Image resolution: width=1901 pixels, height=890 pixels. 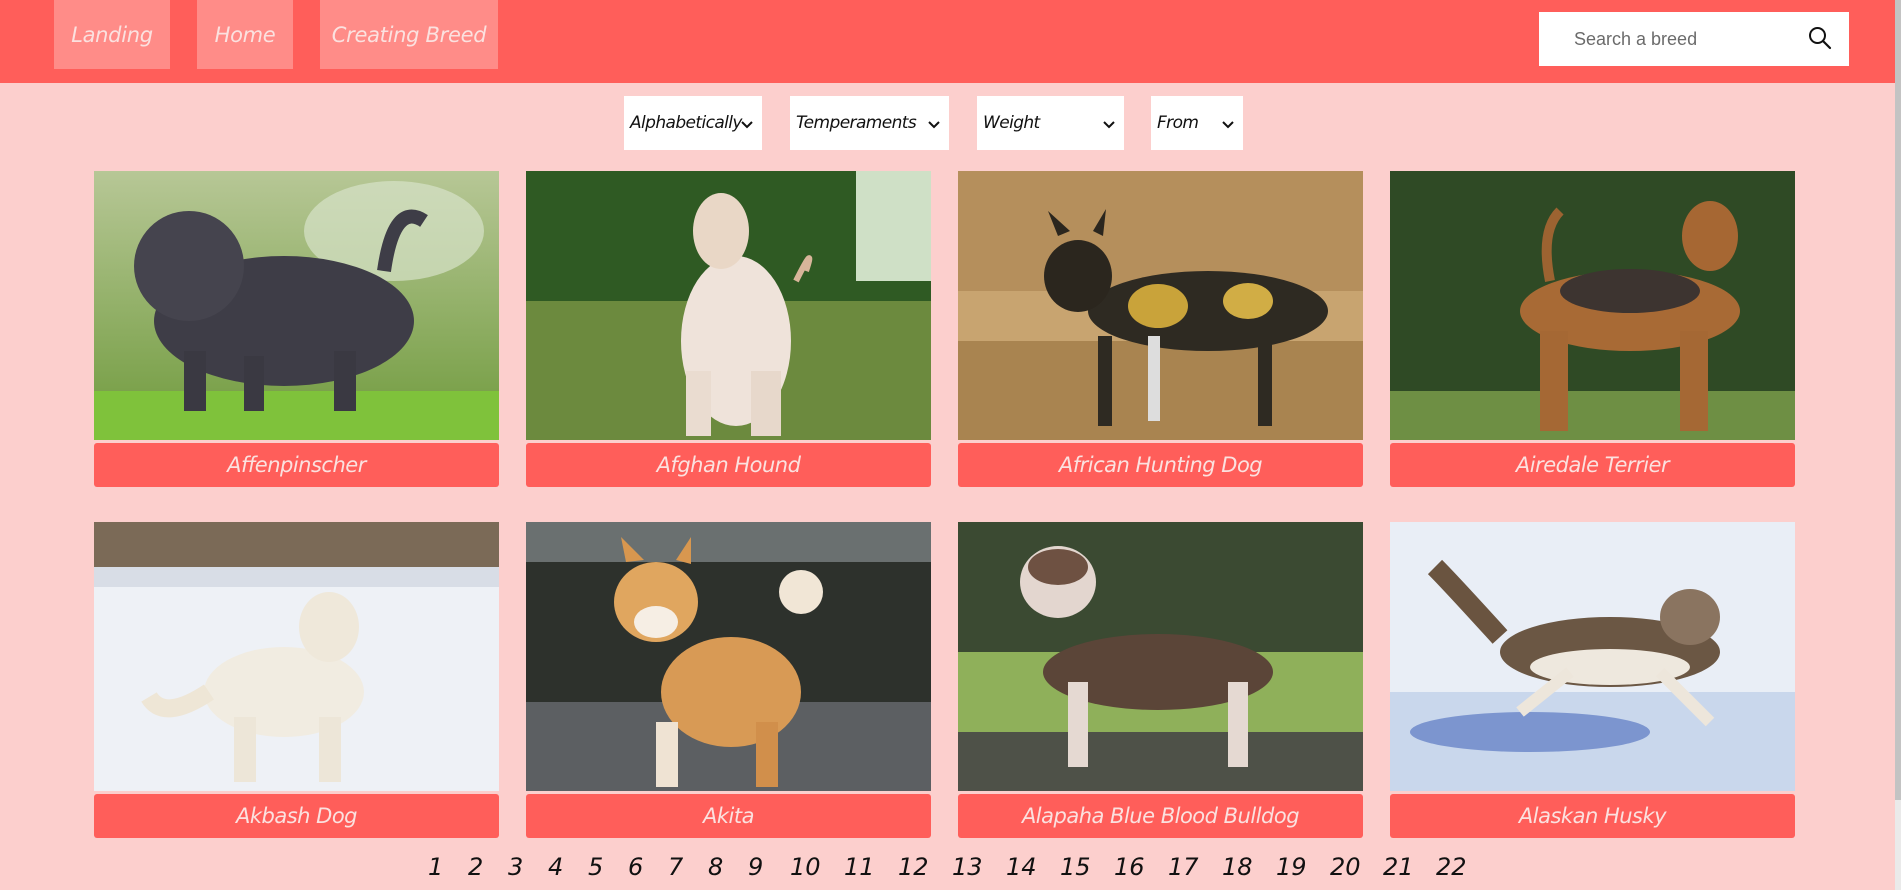 What do you see at coordinates (1898, 400) in the screenshot?
I see `scrollbar-thumb` at bounding box center [1898, 400].